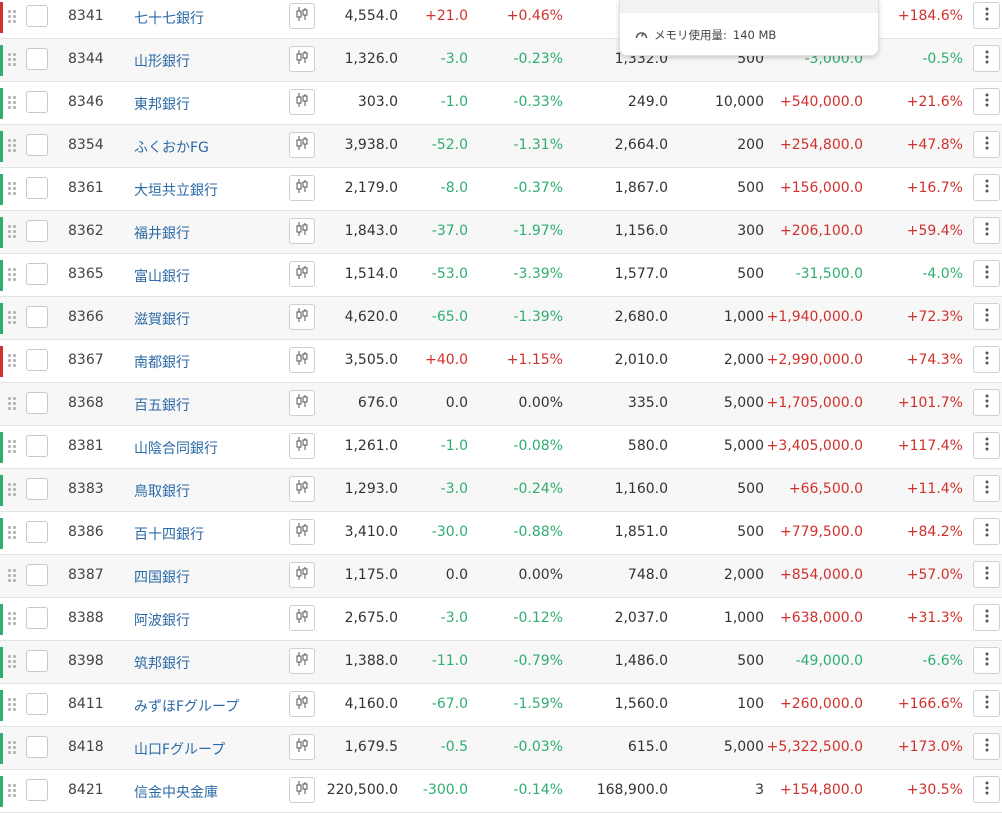  What do you see at coordinates (162, 319) in the screenshot?
I see `stock-name-link: 滋賀銀行` at bounding box center [162, 319].